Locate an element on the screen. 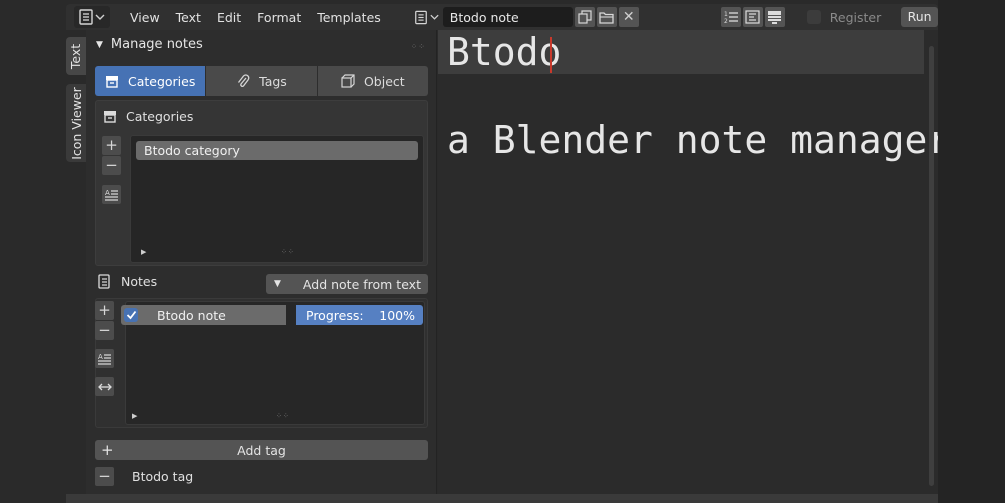  checkmark-icon is located at coordinates (131, 315).